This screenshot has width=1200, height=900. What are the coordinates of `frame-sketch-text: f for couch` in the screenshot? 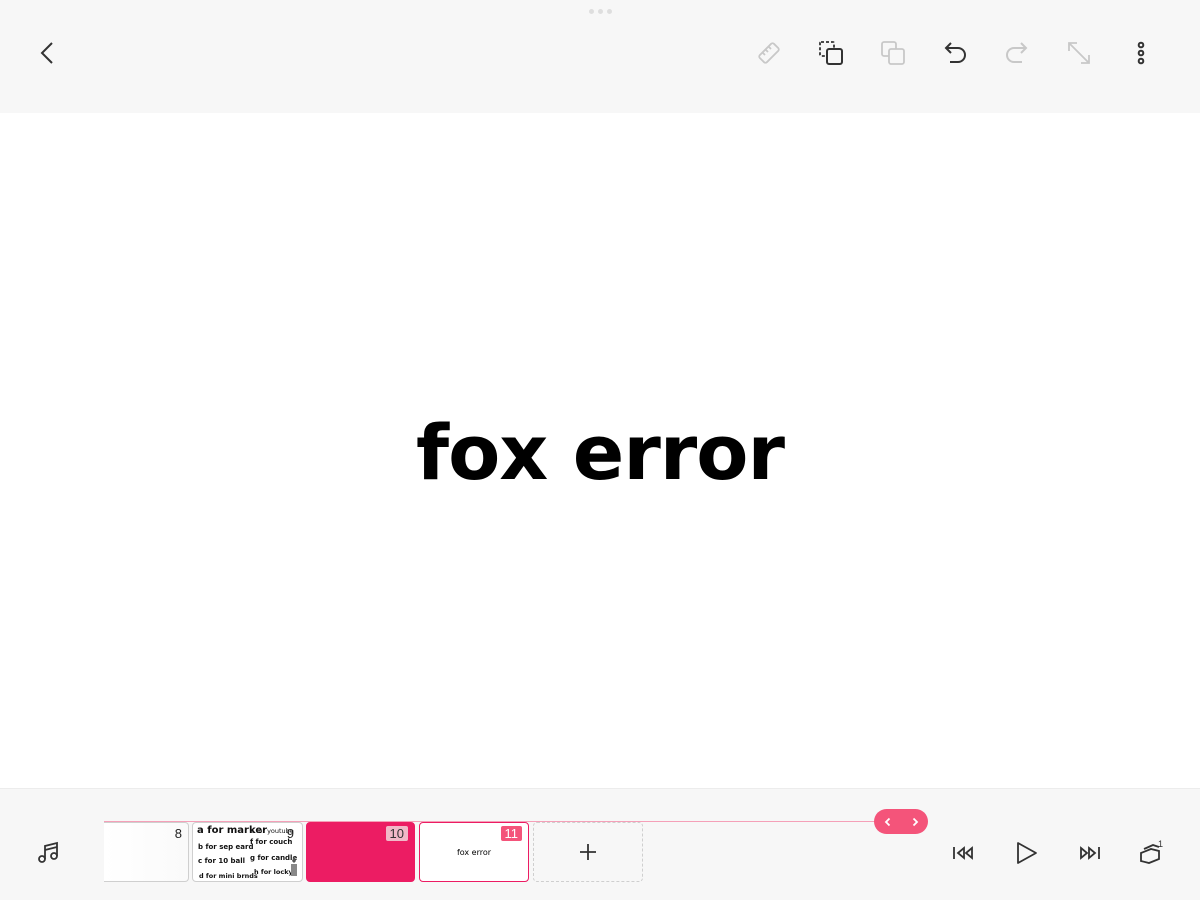 It's located at (271, 842).